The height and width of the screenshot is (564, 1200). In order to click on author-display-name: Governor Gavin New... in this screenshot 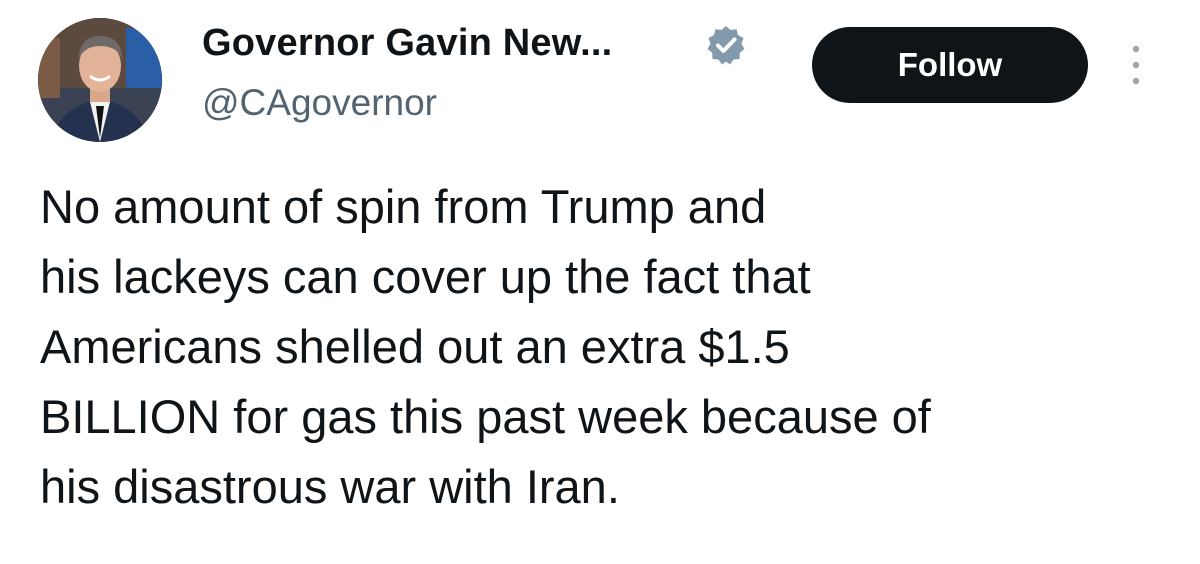, I will do `click(407, 43)`.